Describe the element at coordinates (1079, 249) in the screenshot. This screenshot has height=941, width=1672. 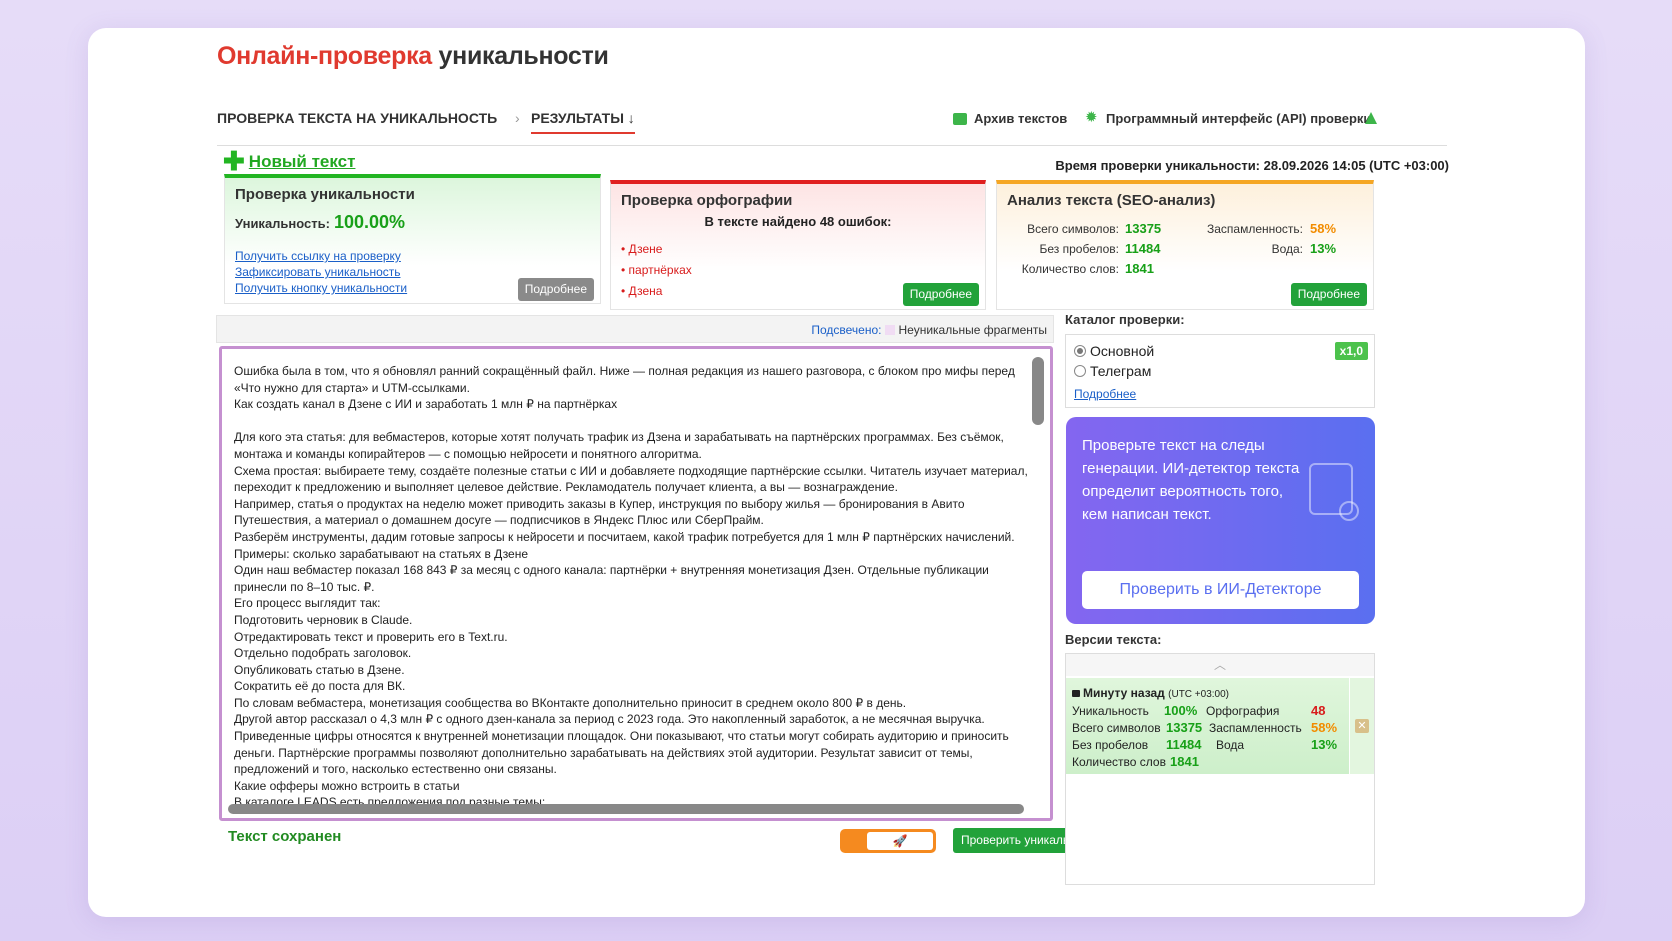
I see `seo-nospace-label: Без пробелов:` at that location.